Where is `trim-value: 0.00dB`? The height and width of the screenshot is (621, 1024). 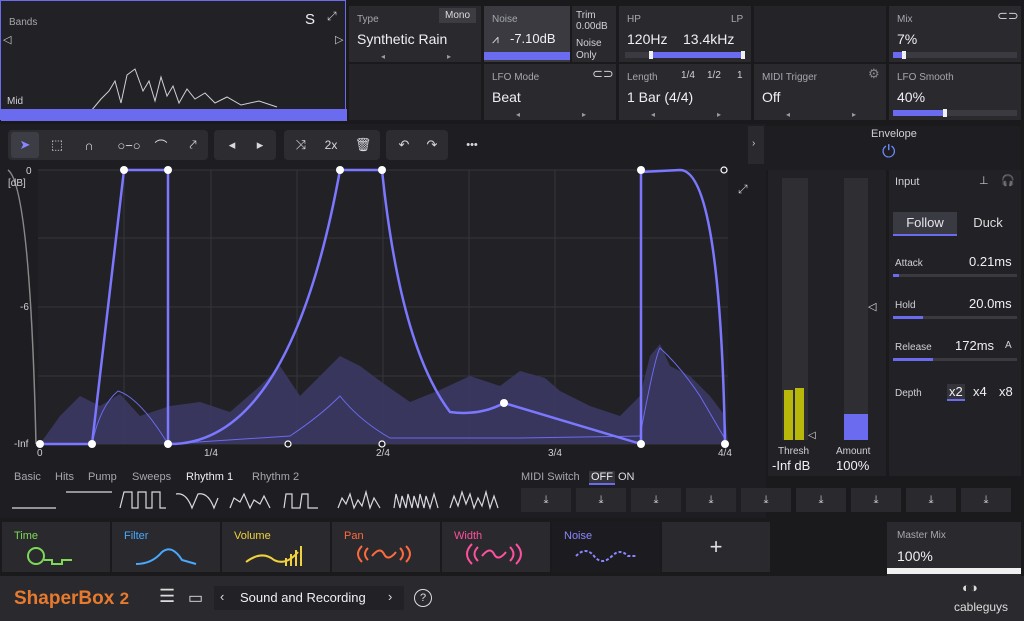 trim-value: 0.00dB is located at coordinates (592, 26).